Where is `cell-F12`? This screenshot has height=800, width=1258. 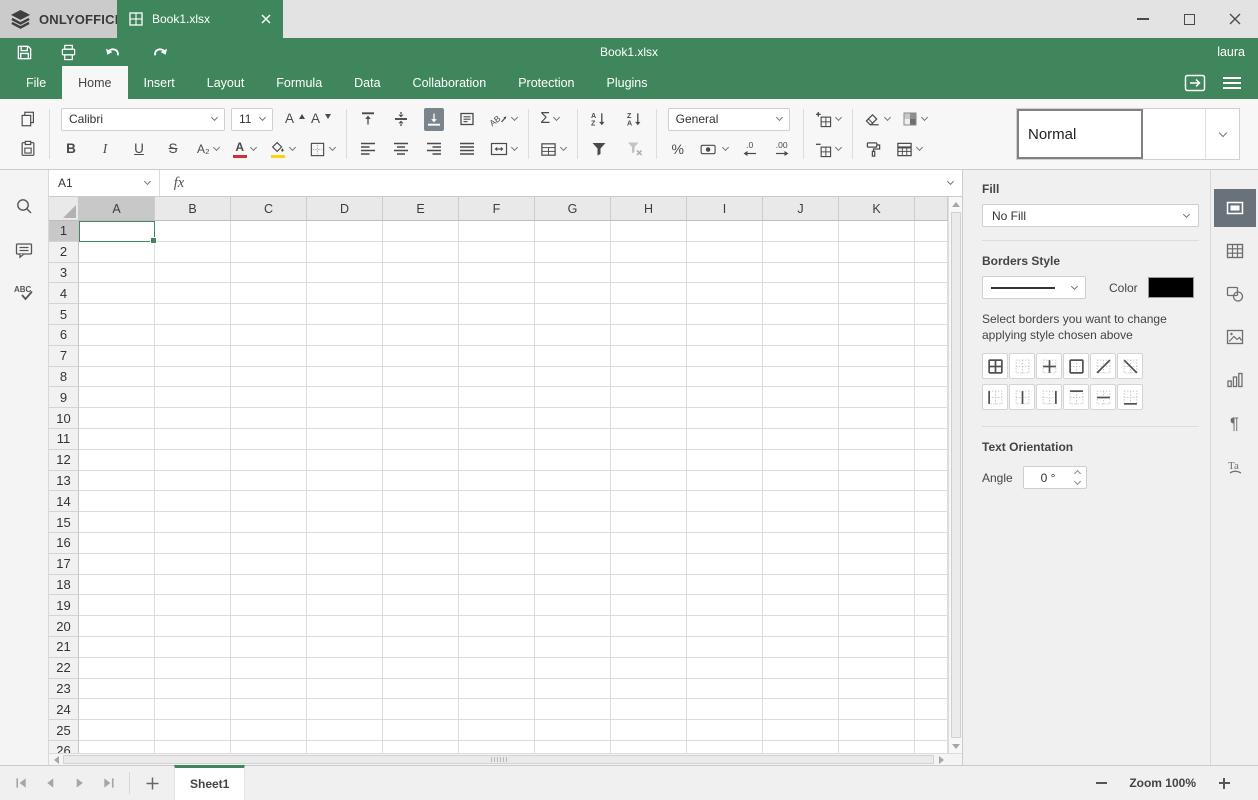 cell-F12 is located at coordinates (497, 460).